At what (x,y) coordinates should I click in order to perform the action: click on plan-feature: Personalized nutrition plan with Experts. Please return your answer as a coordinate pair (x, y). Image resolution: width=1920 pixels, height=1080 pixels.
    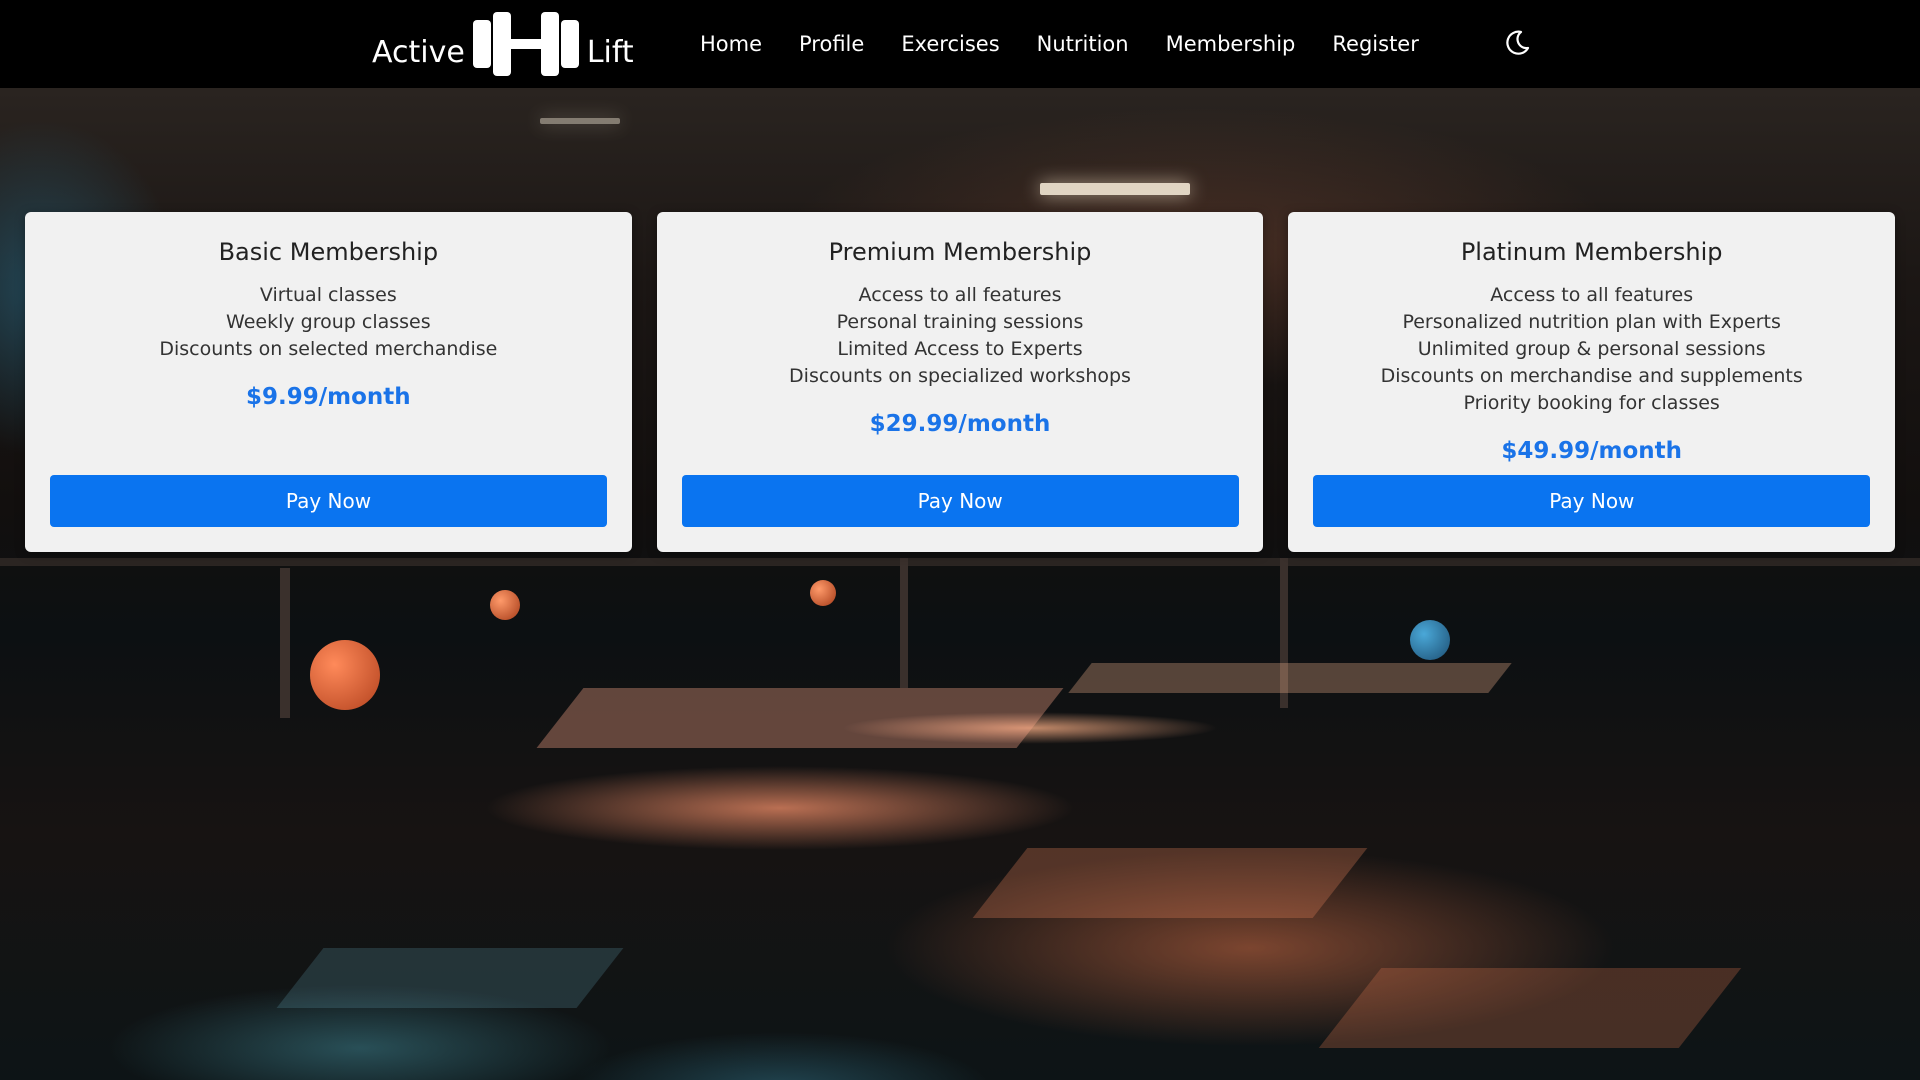
    Looking at the image, I should click on (1591, 322).